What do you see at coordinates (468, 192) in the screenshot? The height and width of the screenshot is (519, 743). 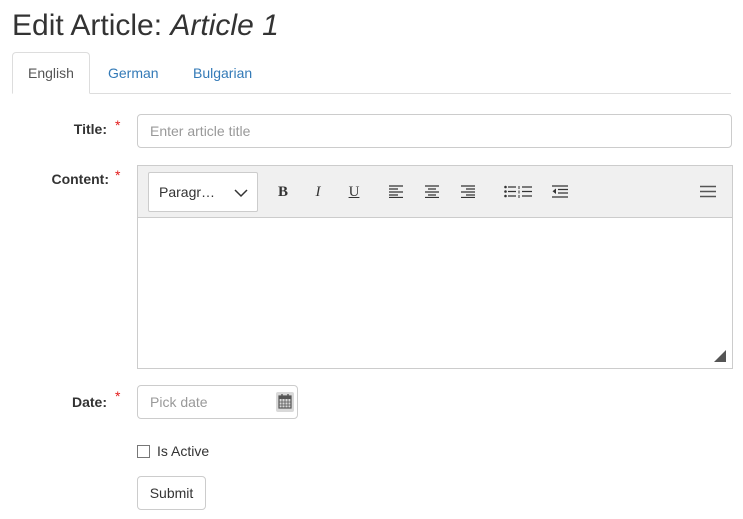 I see `align-right-icon` at bounding box center [468, 192].